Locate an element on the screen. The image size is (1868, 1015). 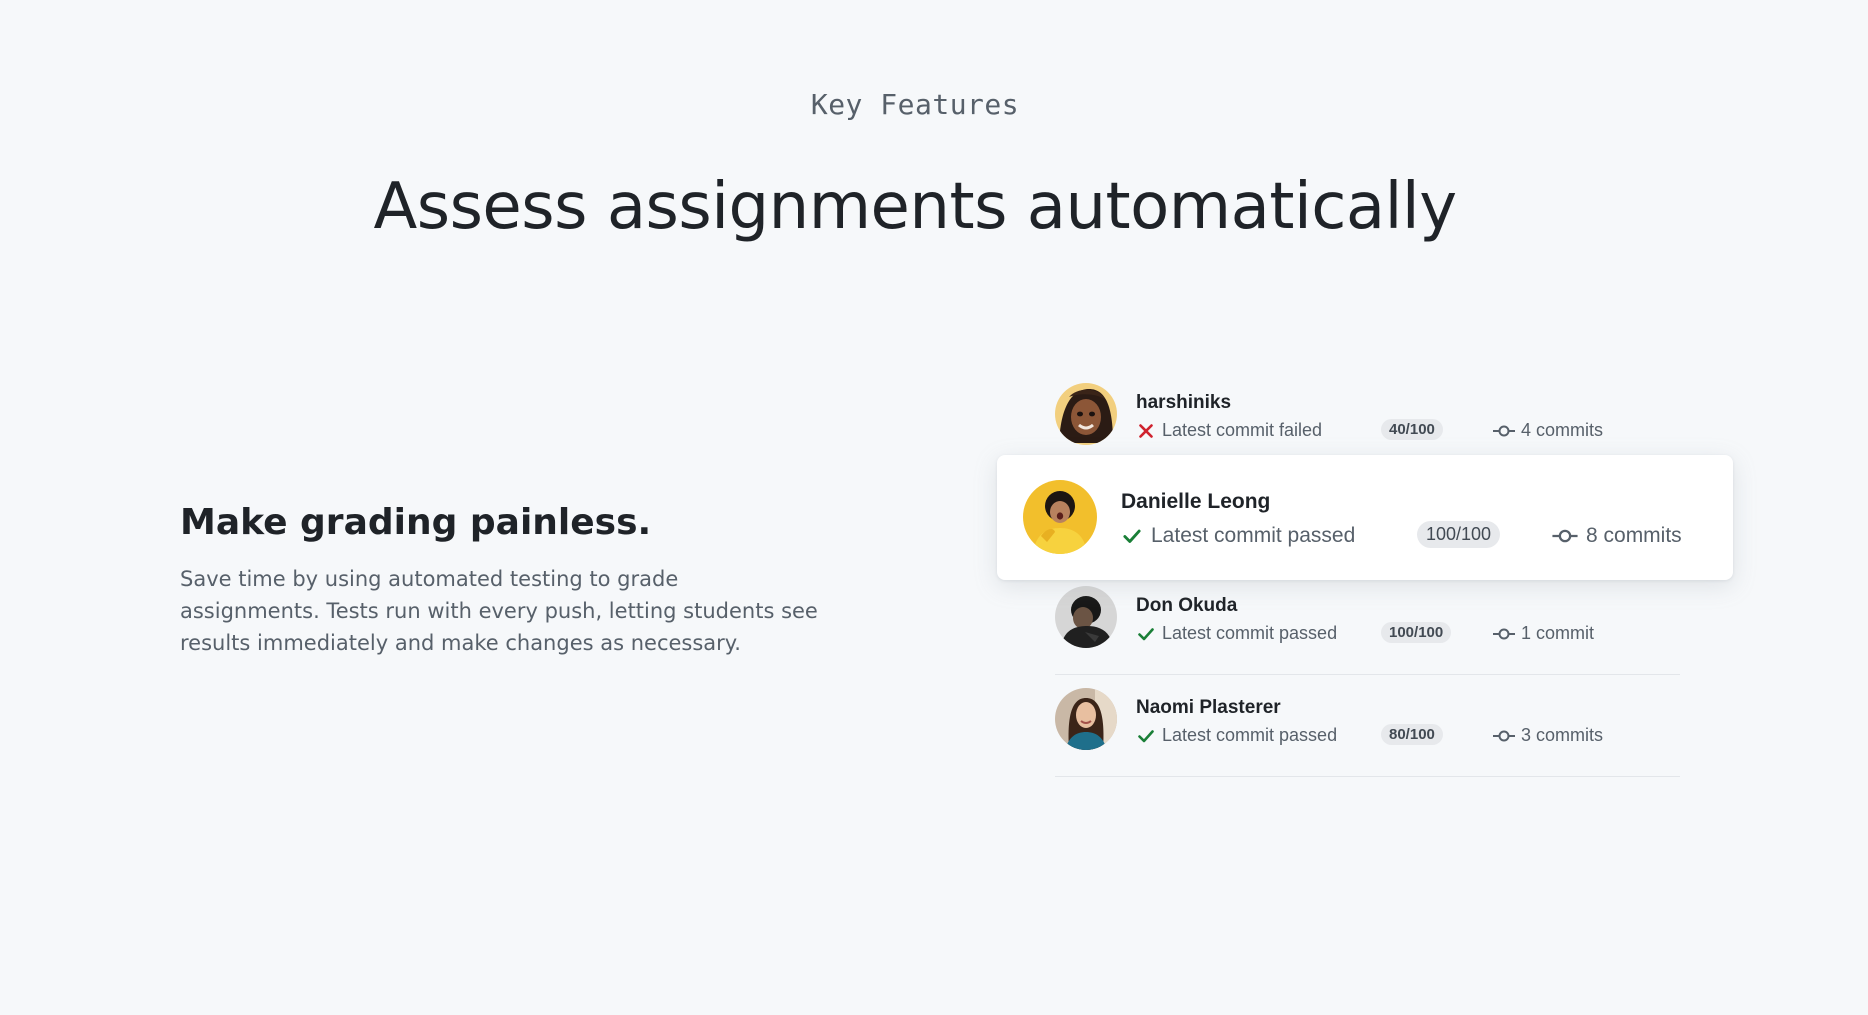
commit-status: Latest commit failed is located at coordinates (1229, 430).